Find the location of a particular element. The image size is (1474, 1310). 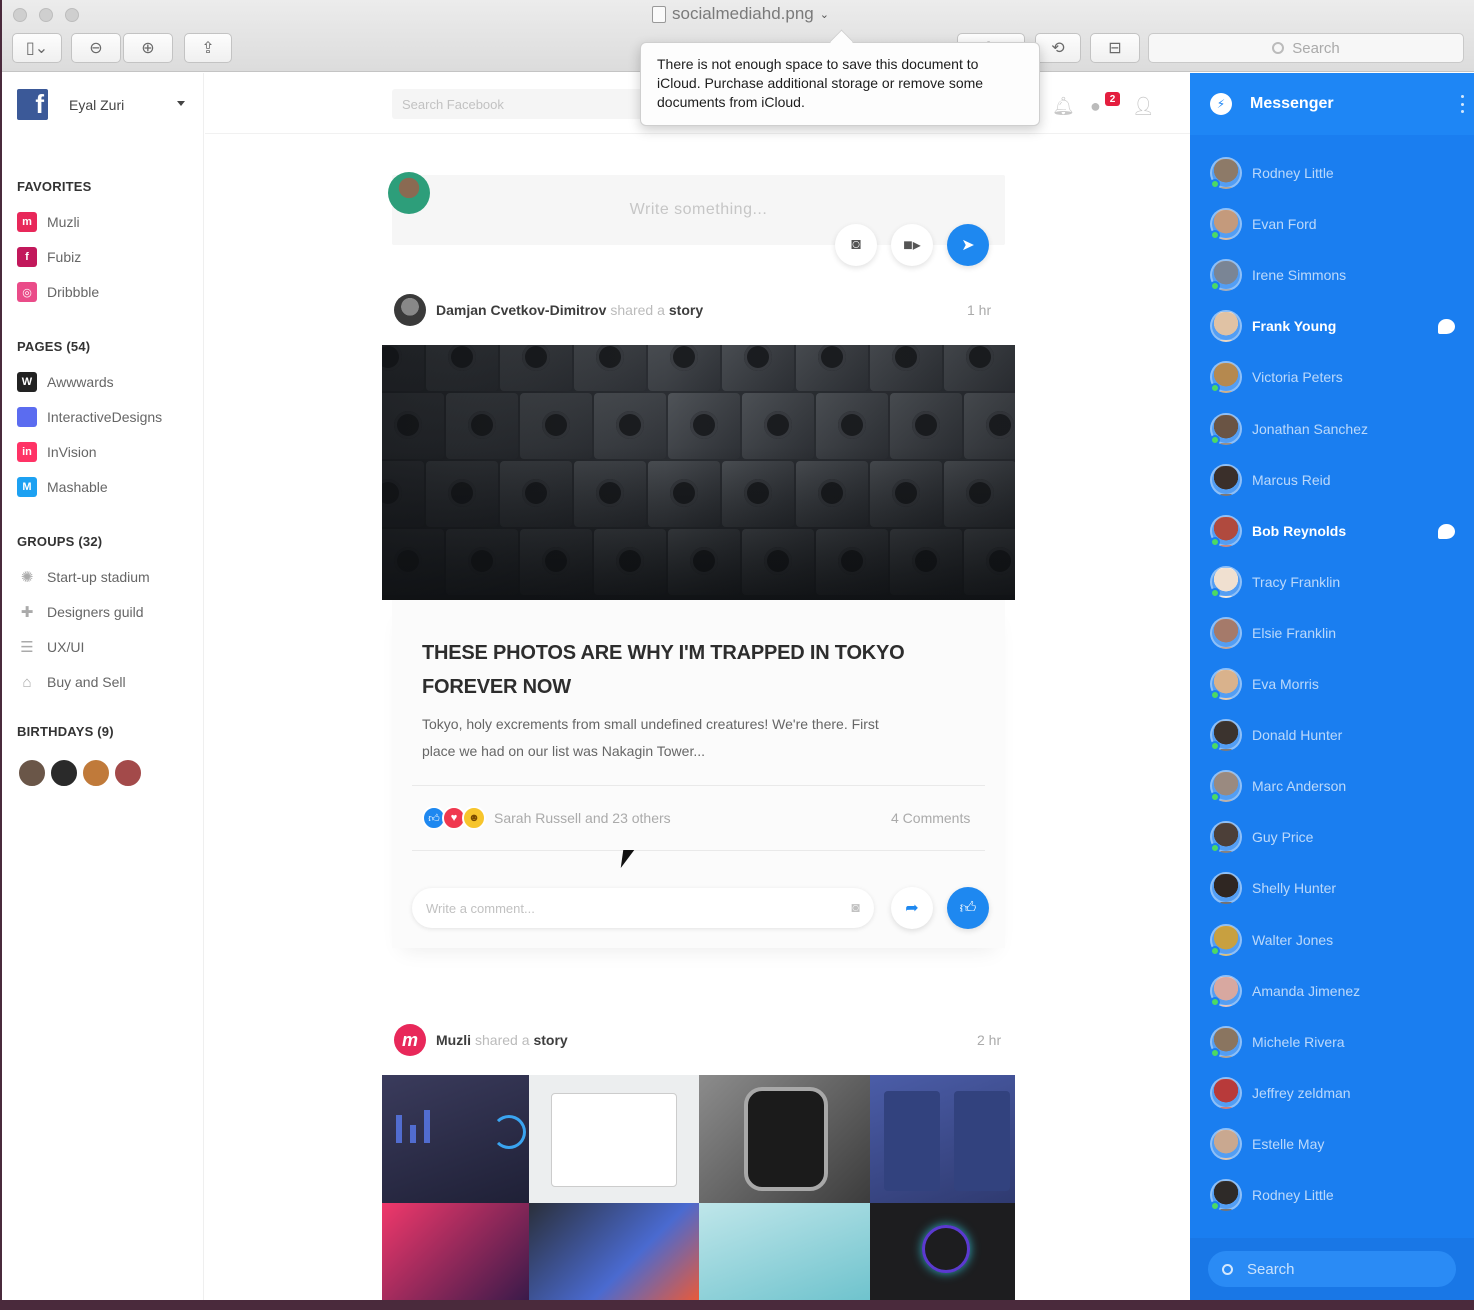

post-author: Damjan Cvetkov-Dimitrov is located at coordinates (521, 310).